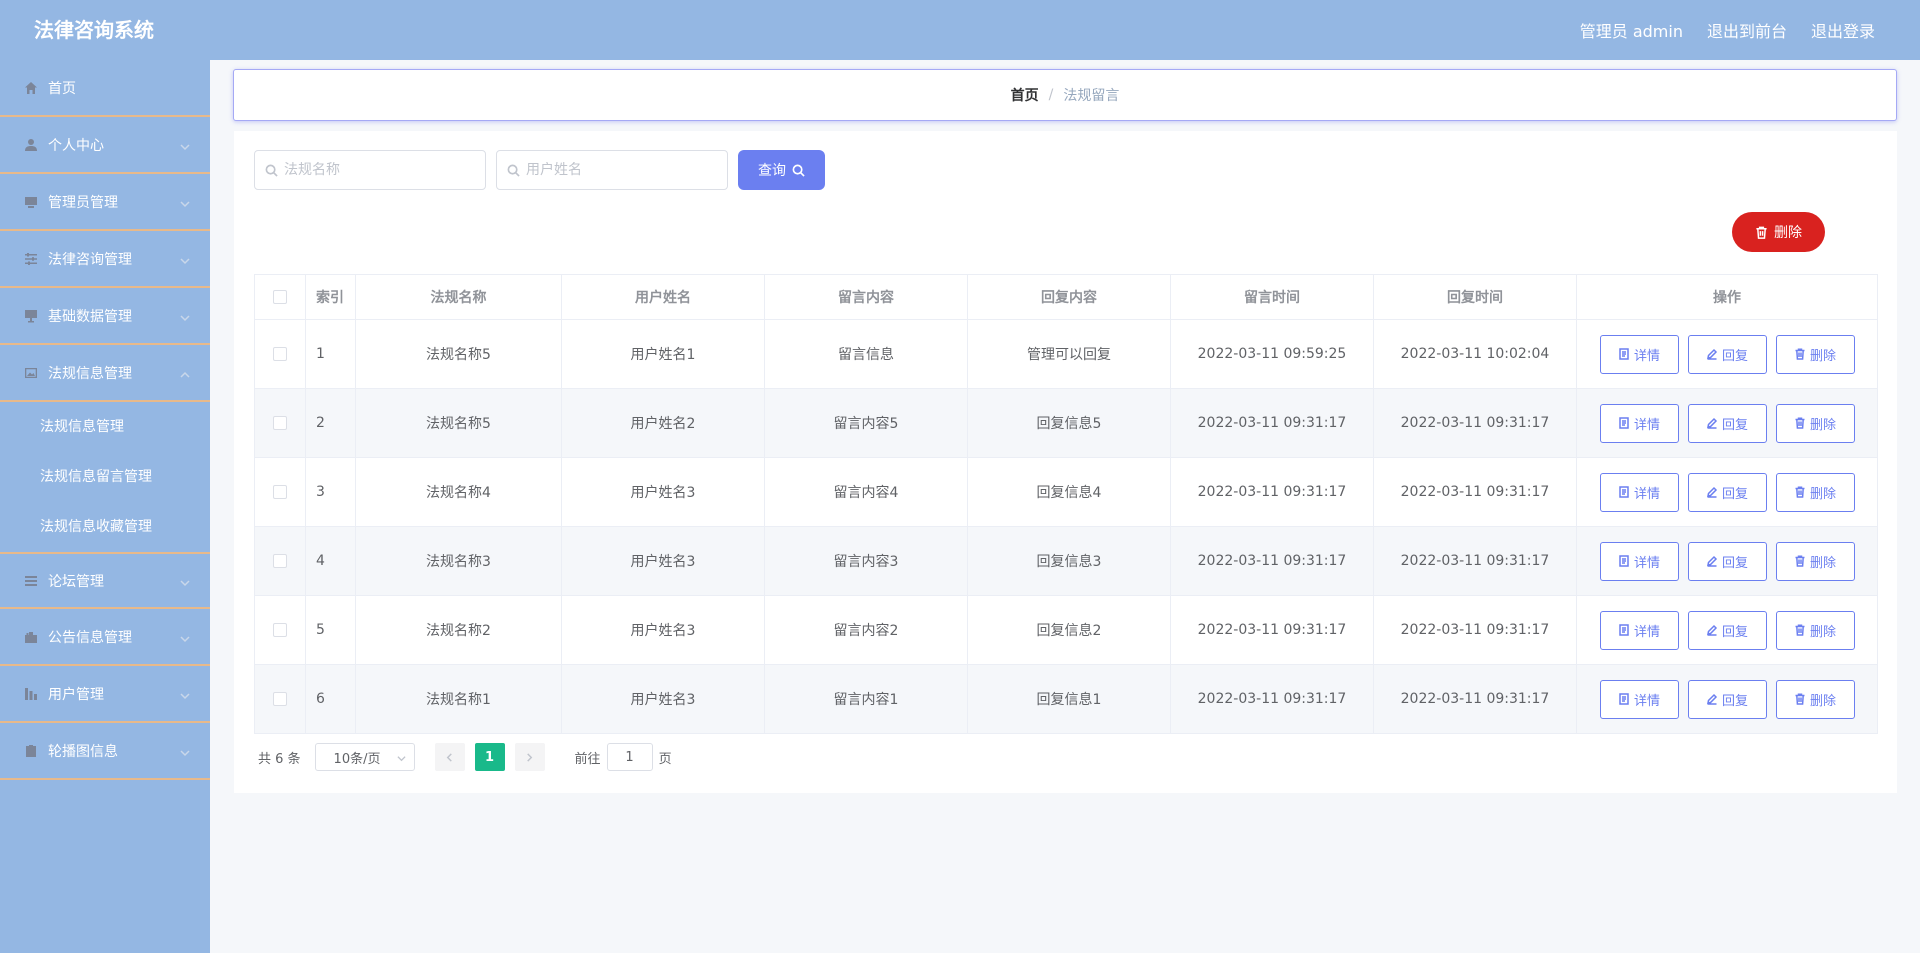 The image size is (1920, 953). I want to click on sidebar-item-user-management: 用户管理, so click(105, 694).